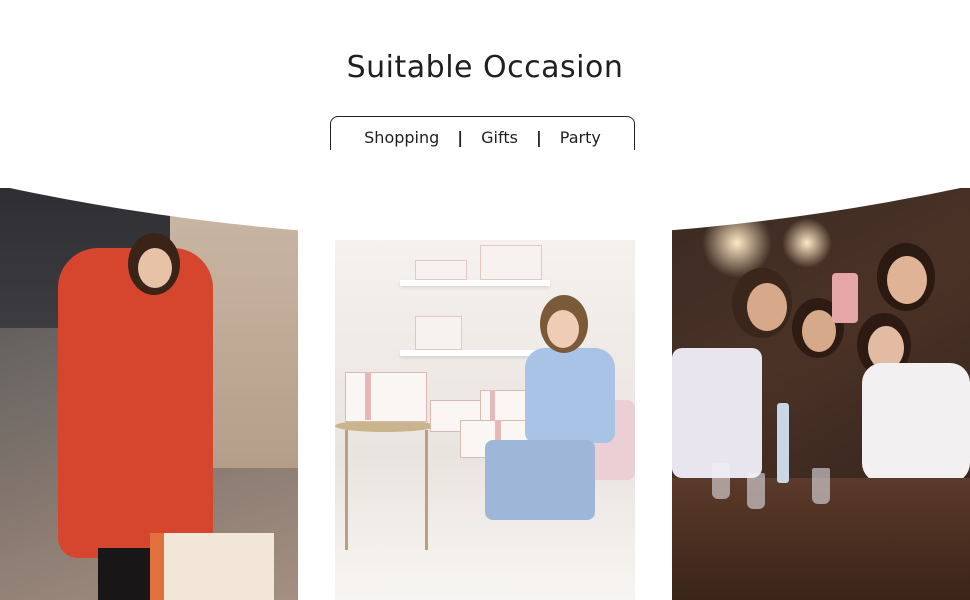 This screenshot has height=600, width=970. What do you see at coordinates (485, 194) in the screenshot?
I see `arch-curve` at bounding box center [485, 194].